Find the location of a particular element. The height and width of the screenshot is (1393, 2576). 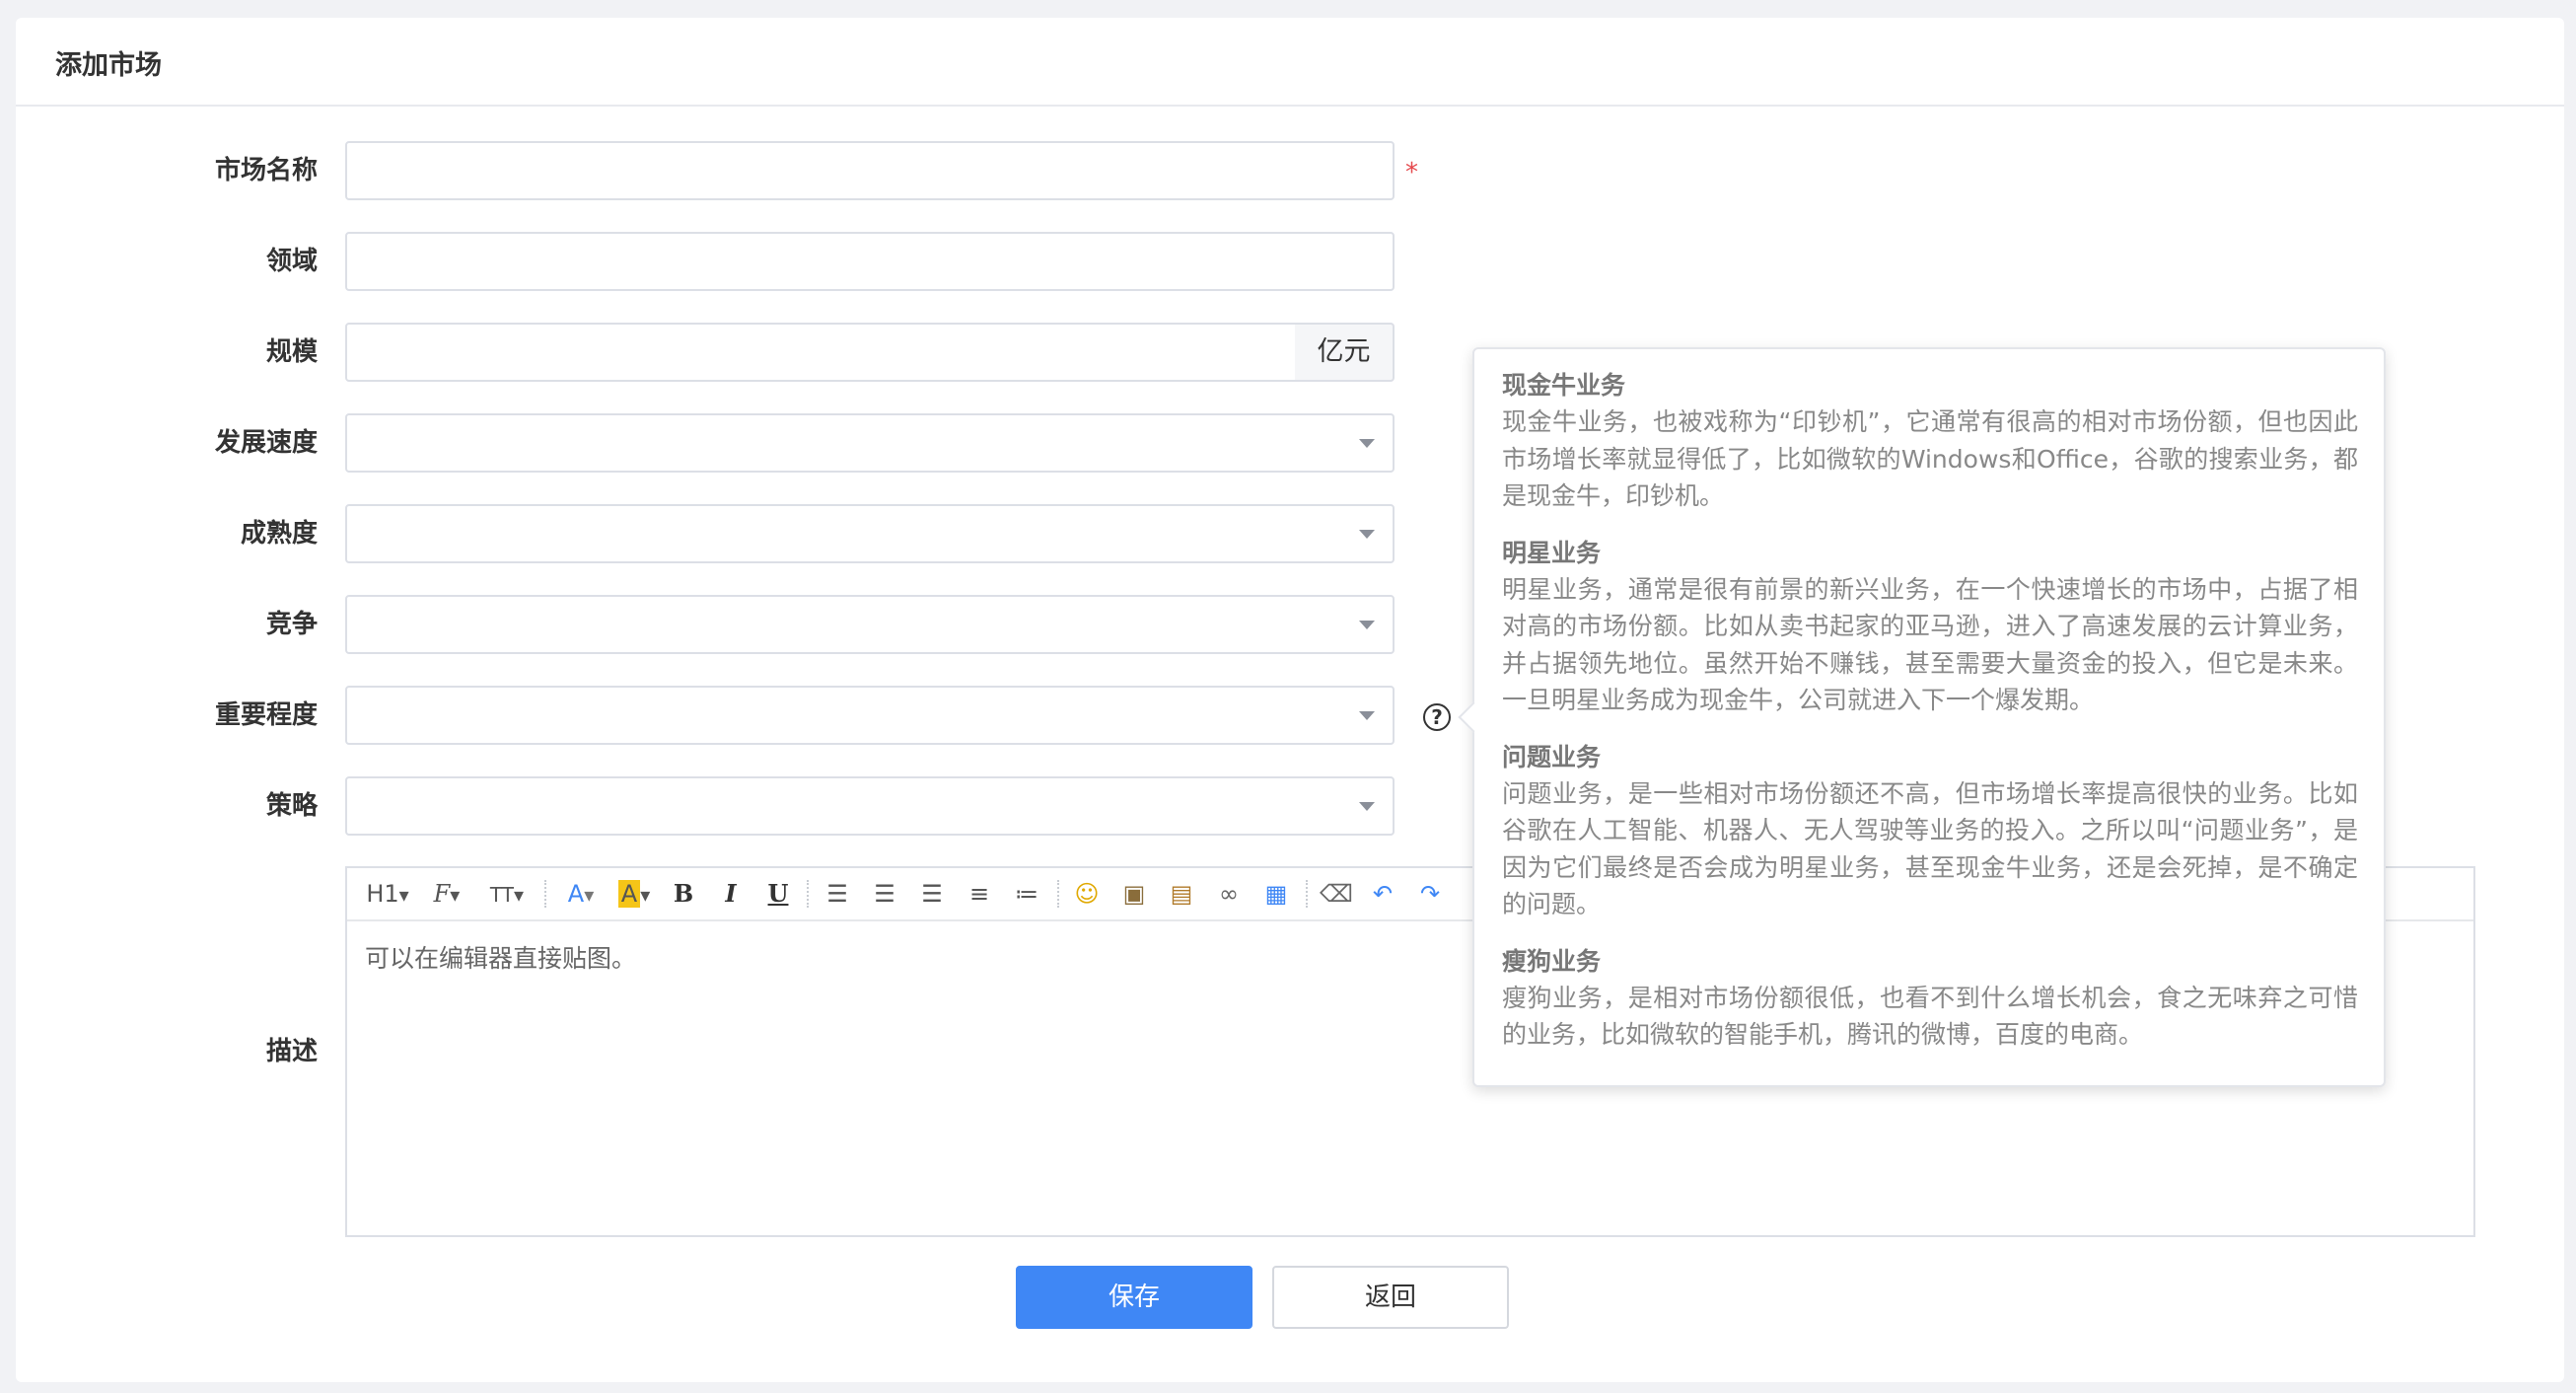

redo-icon: ↷ is located at coordinates (1430, 894).